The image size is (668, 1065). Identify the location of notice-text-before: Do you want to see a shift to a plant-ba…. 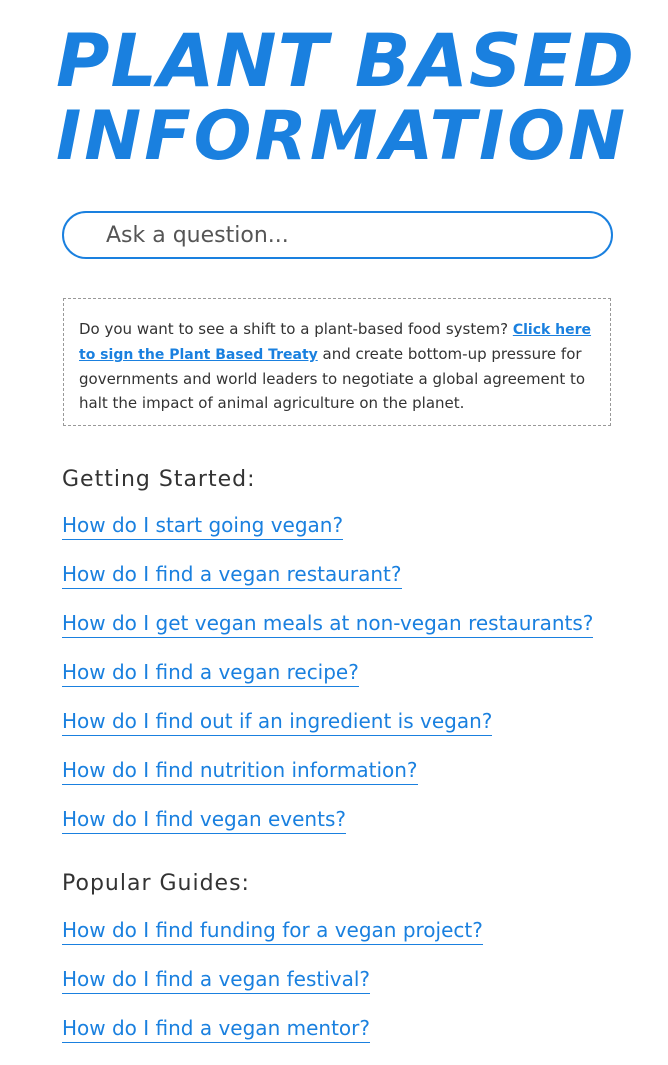
(296, 329).